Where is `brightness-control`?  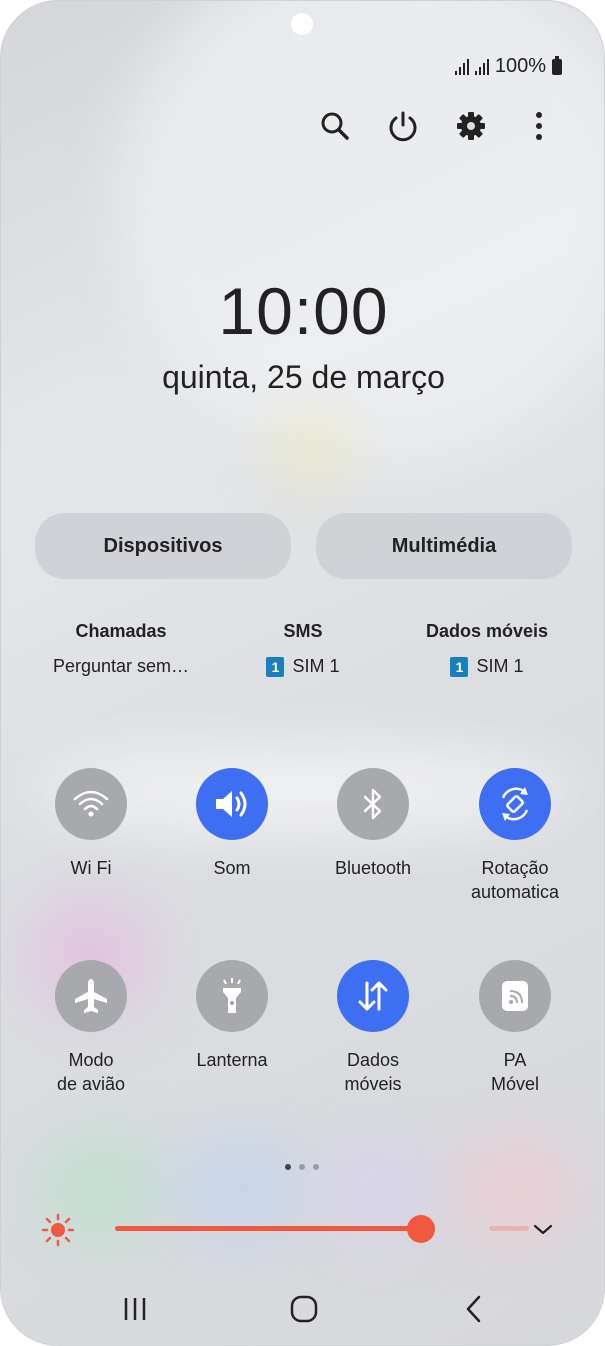 brightness-control is located at coordinates (306, 1229).